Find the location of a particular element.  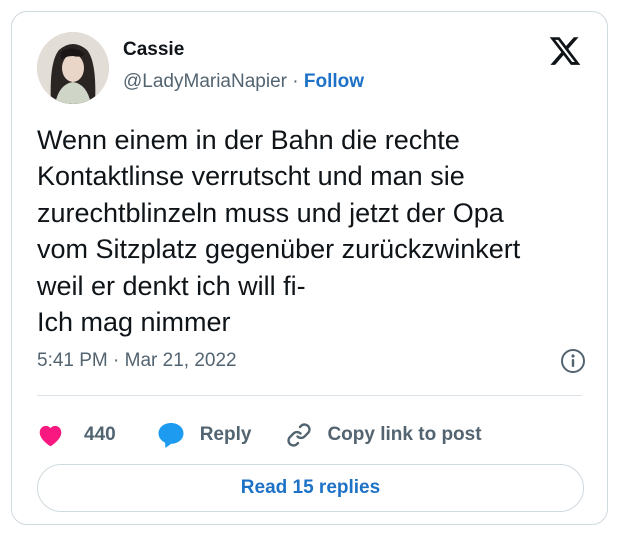

follow-button: Follow is located at coordinates (334, 81).